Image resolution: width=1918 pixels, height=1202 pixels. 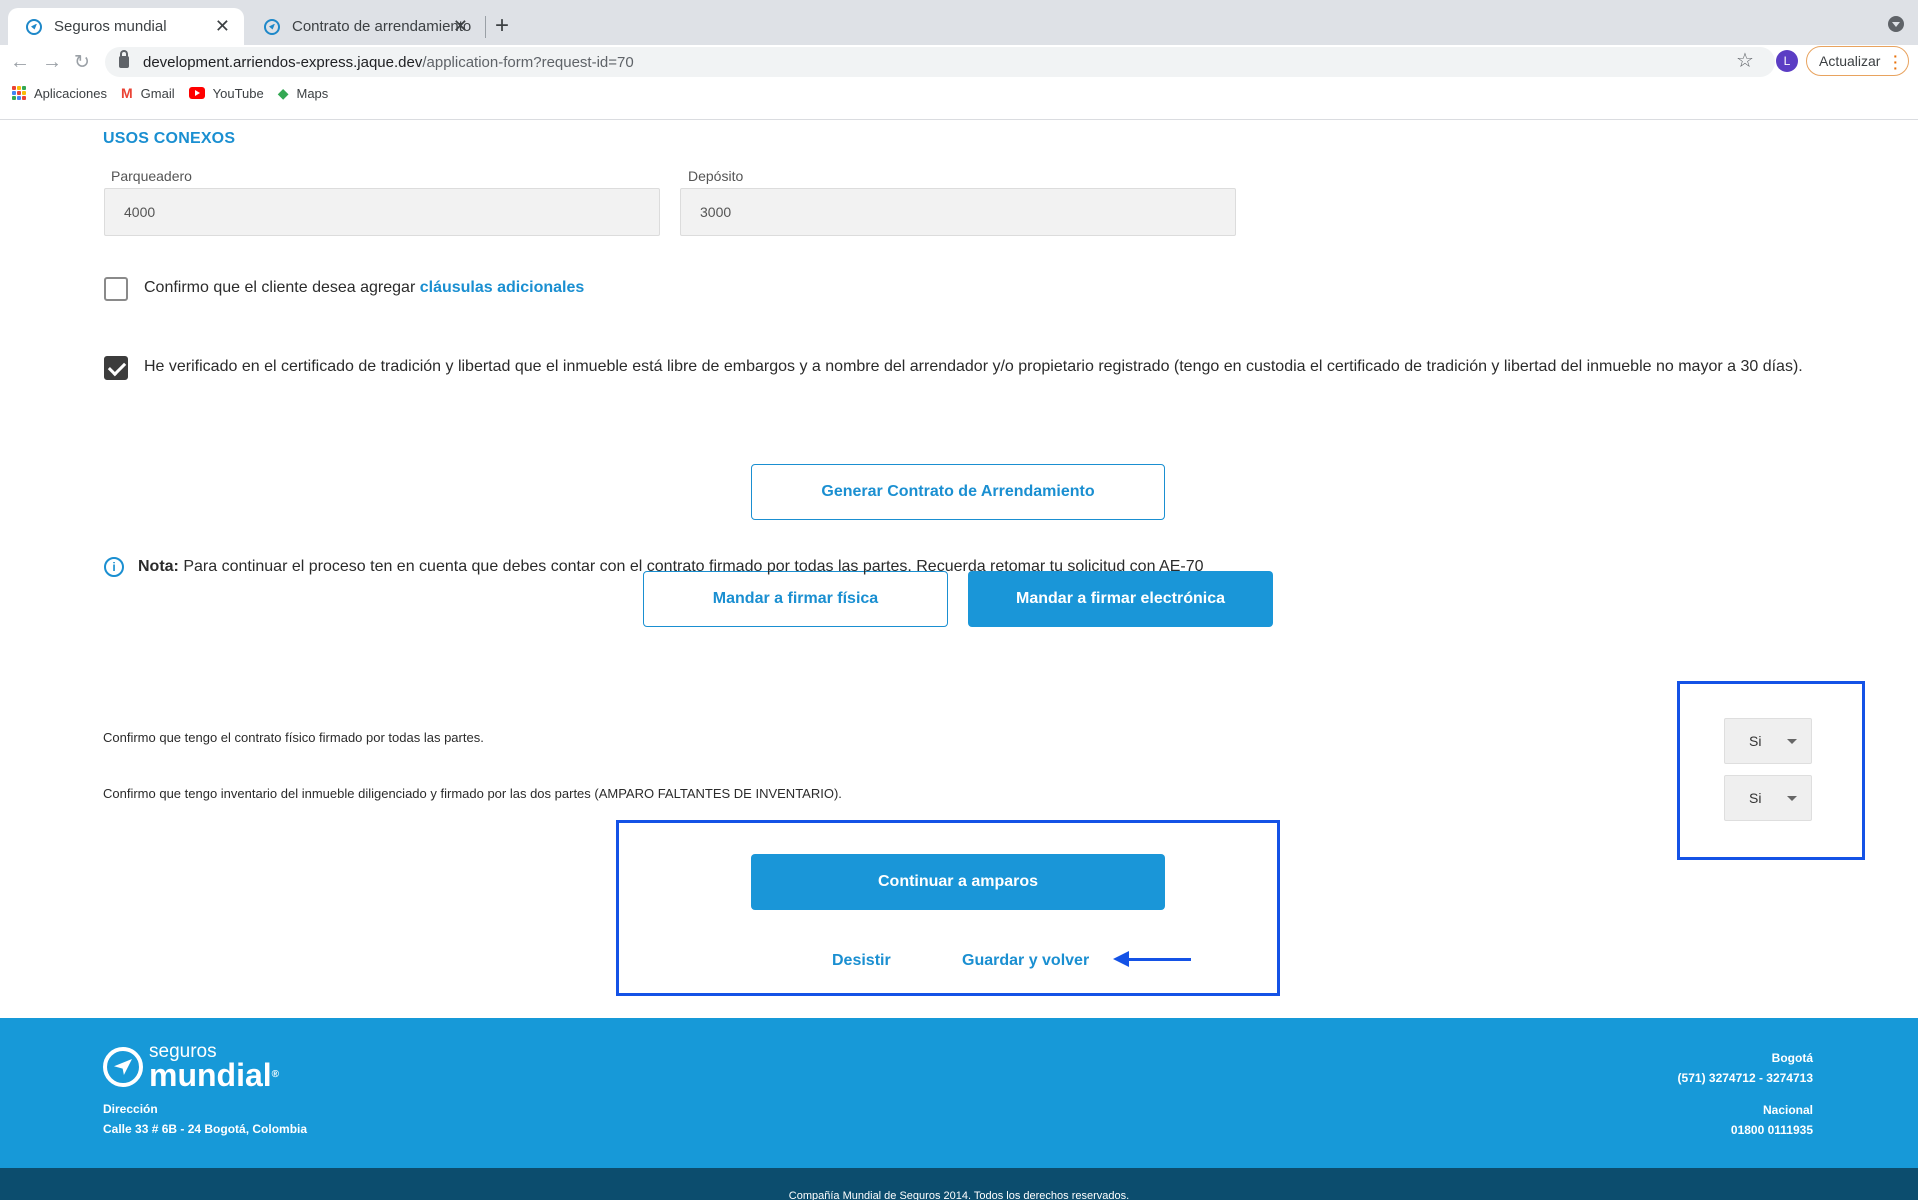 I want to click on firmar-fisica-button: Mandar a firmar física, so click(x=795, y=599).